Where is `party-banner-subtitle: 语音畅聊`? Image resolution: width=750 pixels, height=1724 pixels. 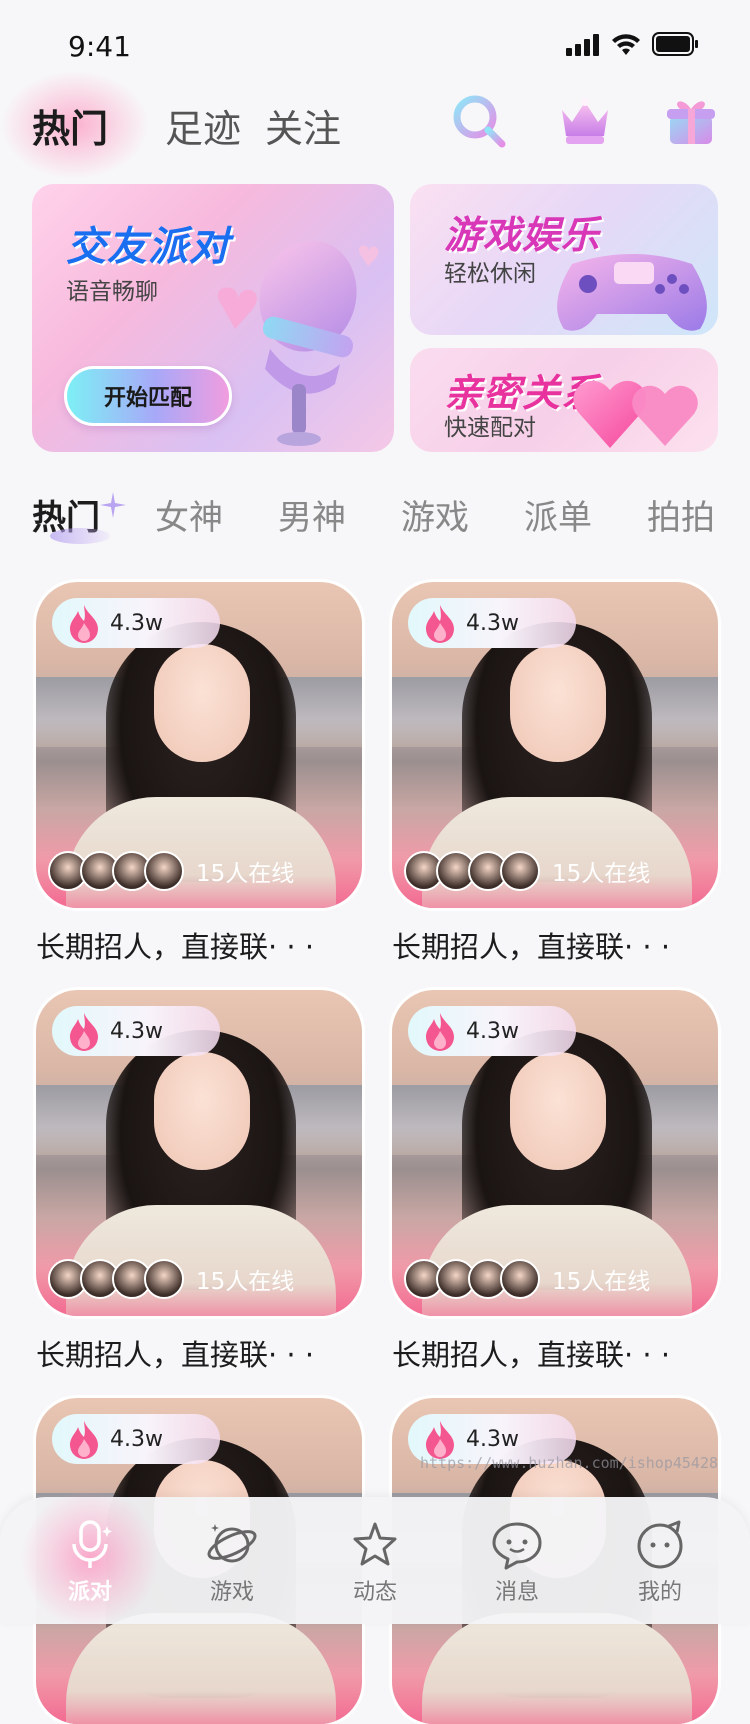 party-banner-subtitle: 语音畅聊 is located at coordinates (112, 292).